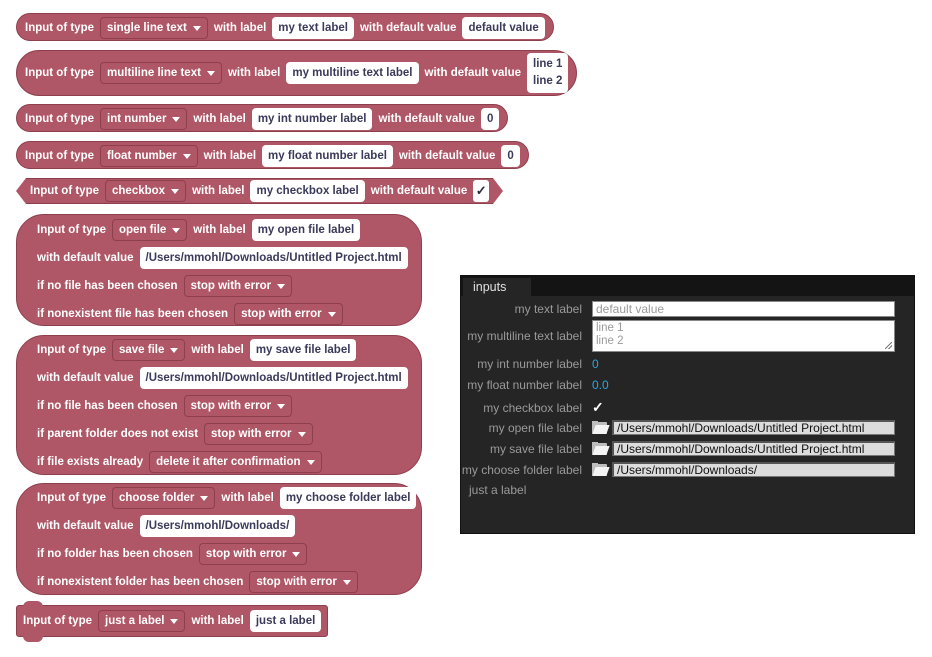 The image size is (932, 657). I want to click on type-dropdown: single line text, so click(154, 28).